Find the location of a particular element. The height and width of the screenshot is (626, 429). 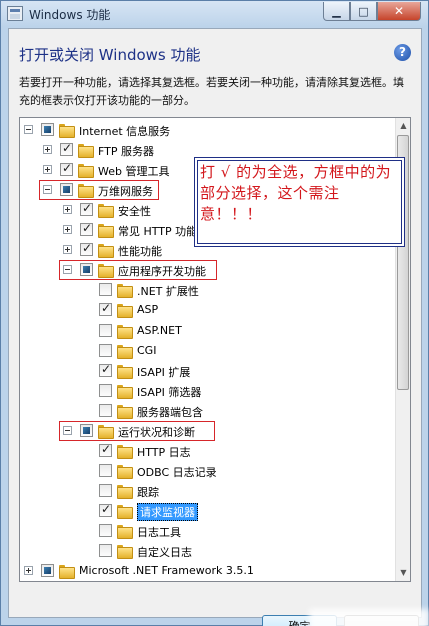

tree-item: 服务器端包含 is located at coordinates (208, 411).